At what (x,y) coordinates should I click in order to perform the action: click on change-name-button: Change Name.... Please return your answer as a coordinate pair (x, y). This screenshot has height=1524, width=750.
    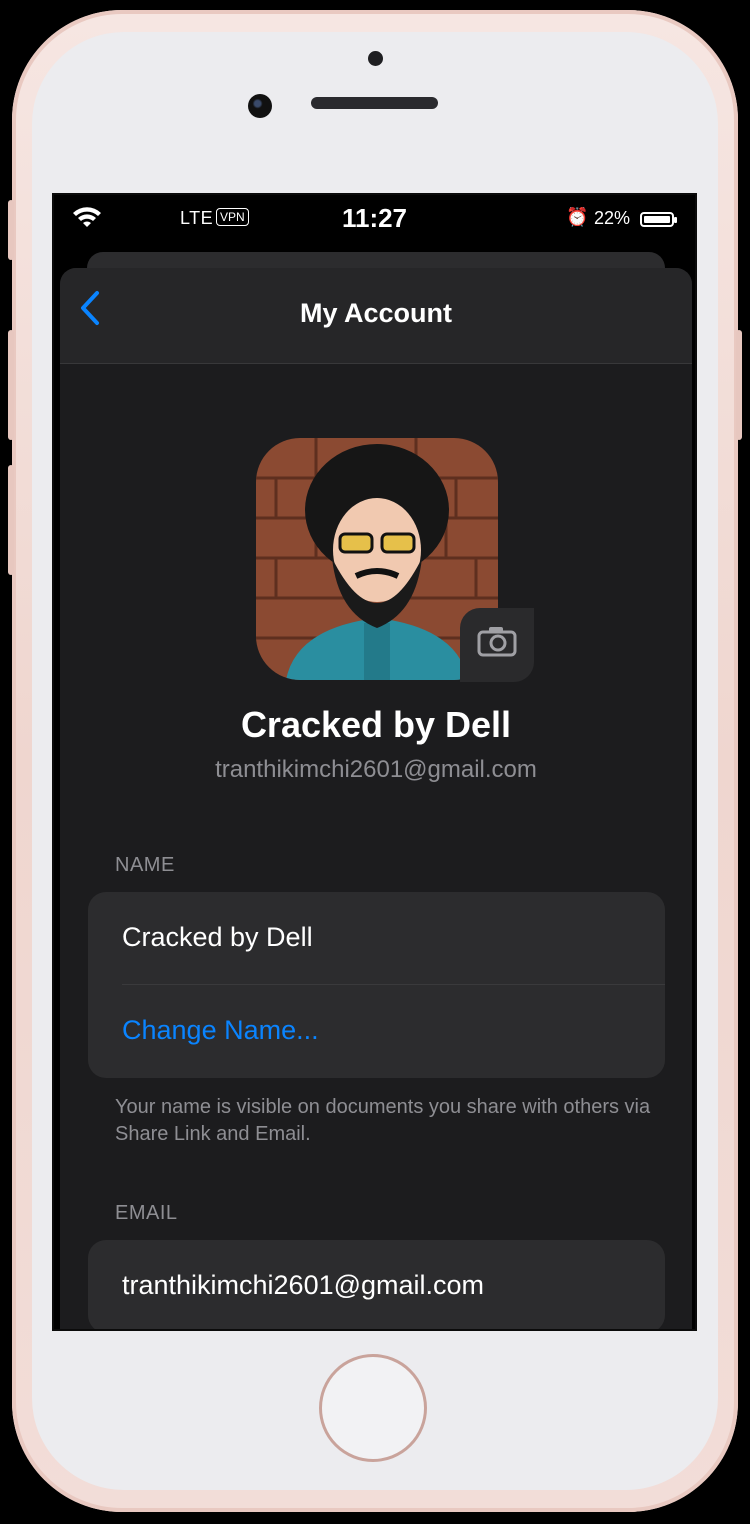
    Looking at the image, I should click on (220, 1030).